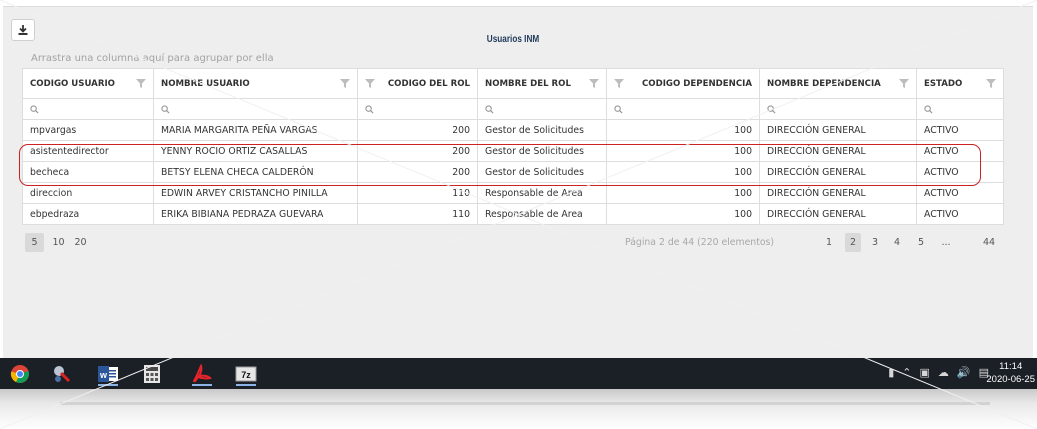 The height and width of the screenshot is (429, 1037). I want to click on cell-codigo-usuario: direccion, so click(88, 193).